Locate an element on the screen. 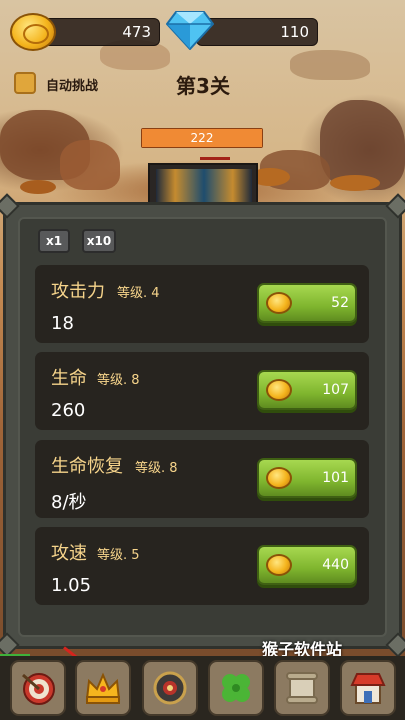  target-icon is located at coordinates (38, 689).